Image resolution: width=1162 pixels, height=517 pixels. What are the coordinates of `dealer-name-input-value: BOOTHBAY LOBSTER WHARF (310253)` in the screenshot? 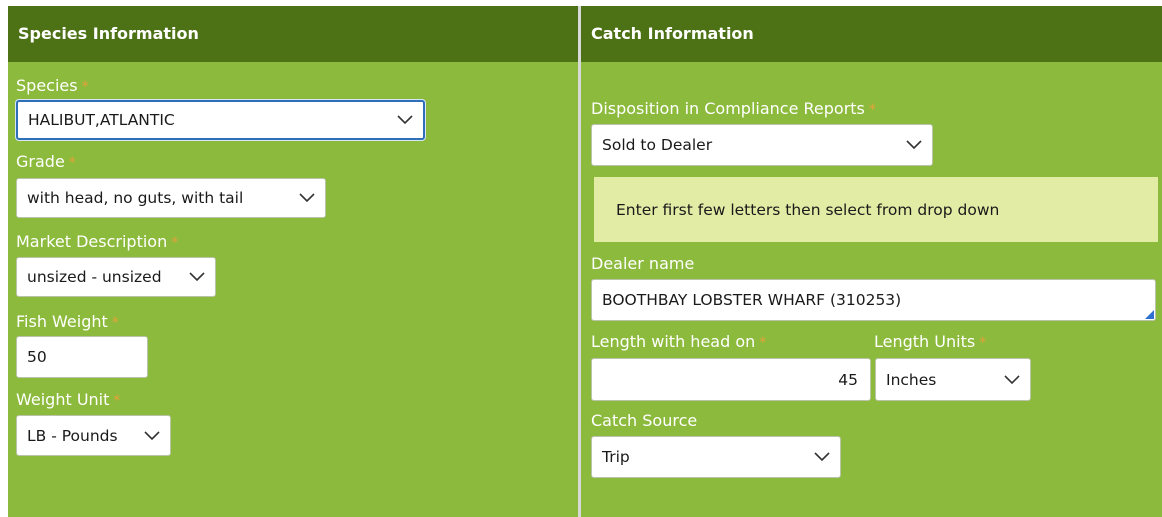 It's located at (752, 300).